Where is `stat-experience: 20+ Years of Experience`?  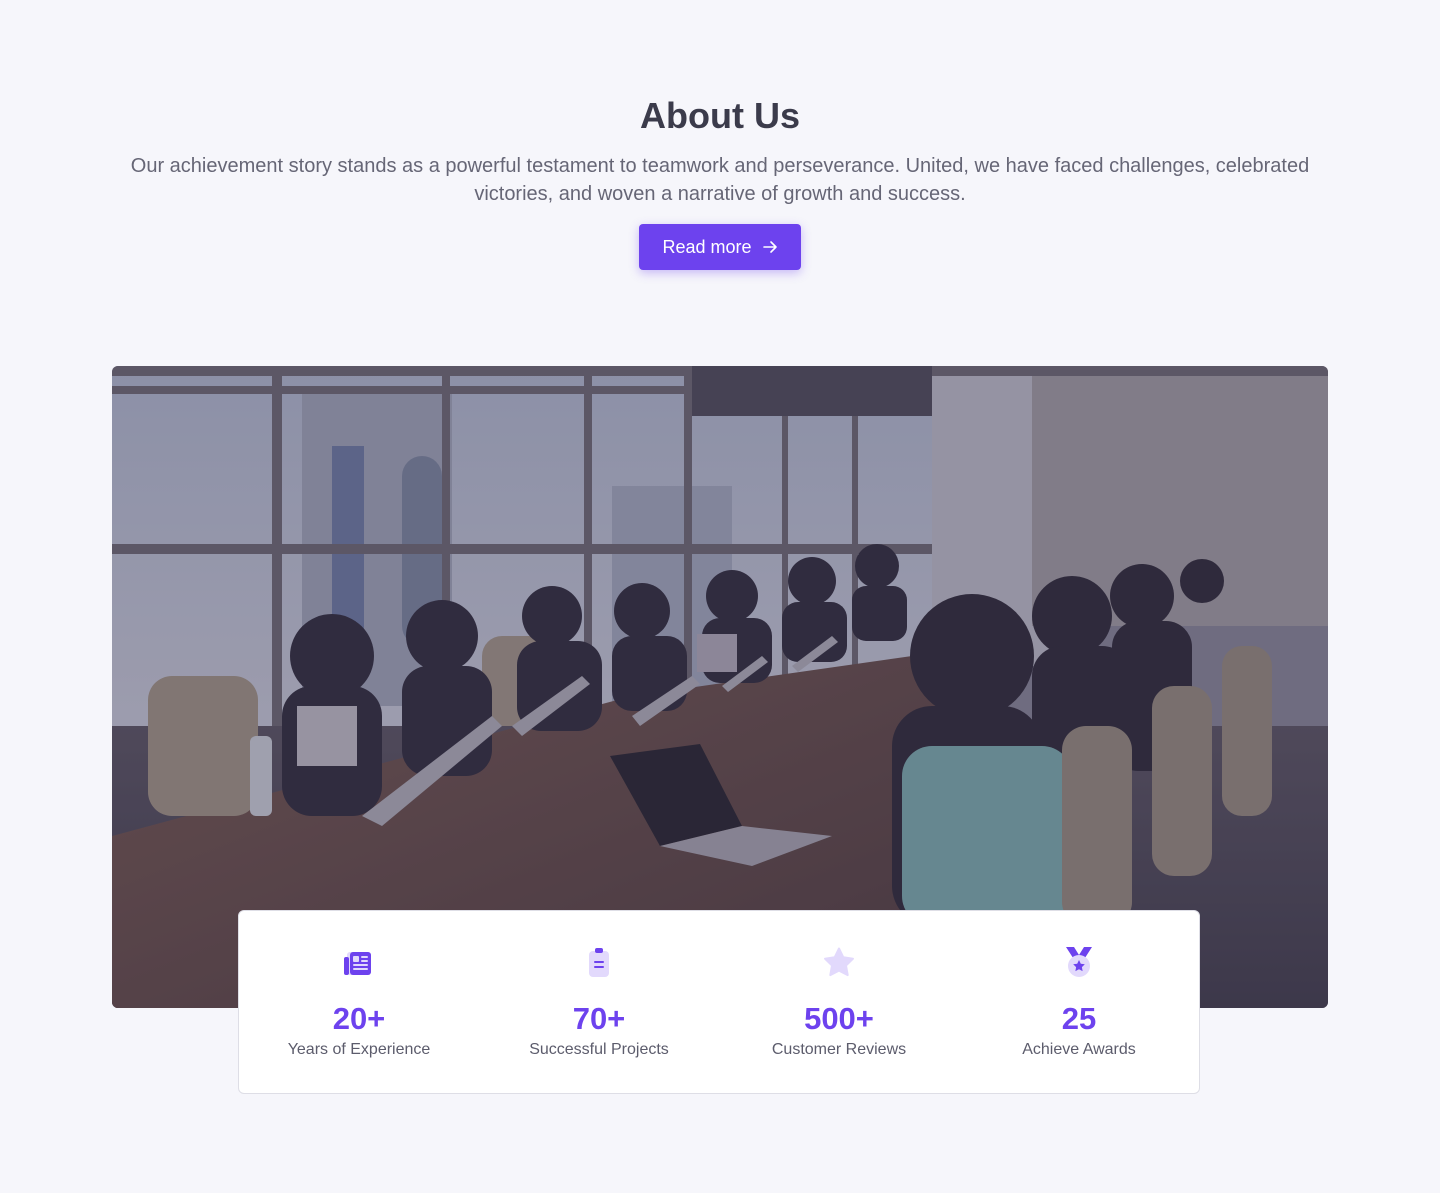 stat-experience: 20+ Years of Experience is located at coordinates (359, 1002).